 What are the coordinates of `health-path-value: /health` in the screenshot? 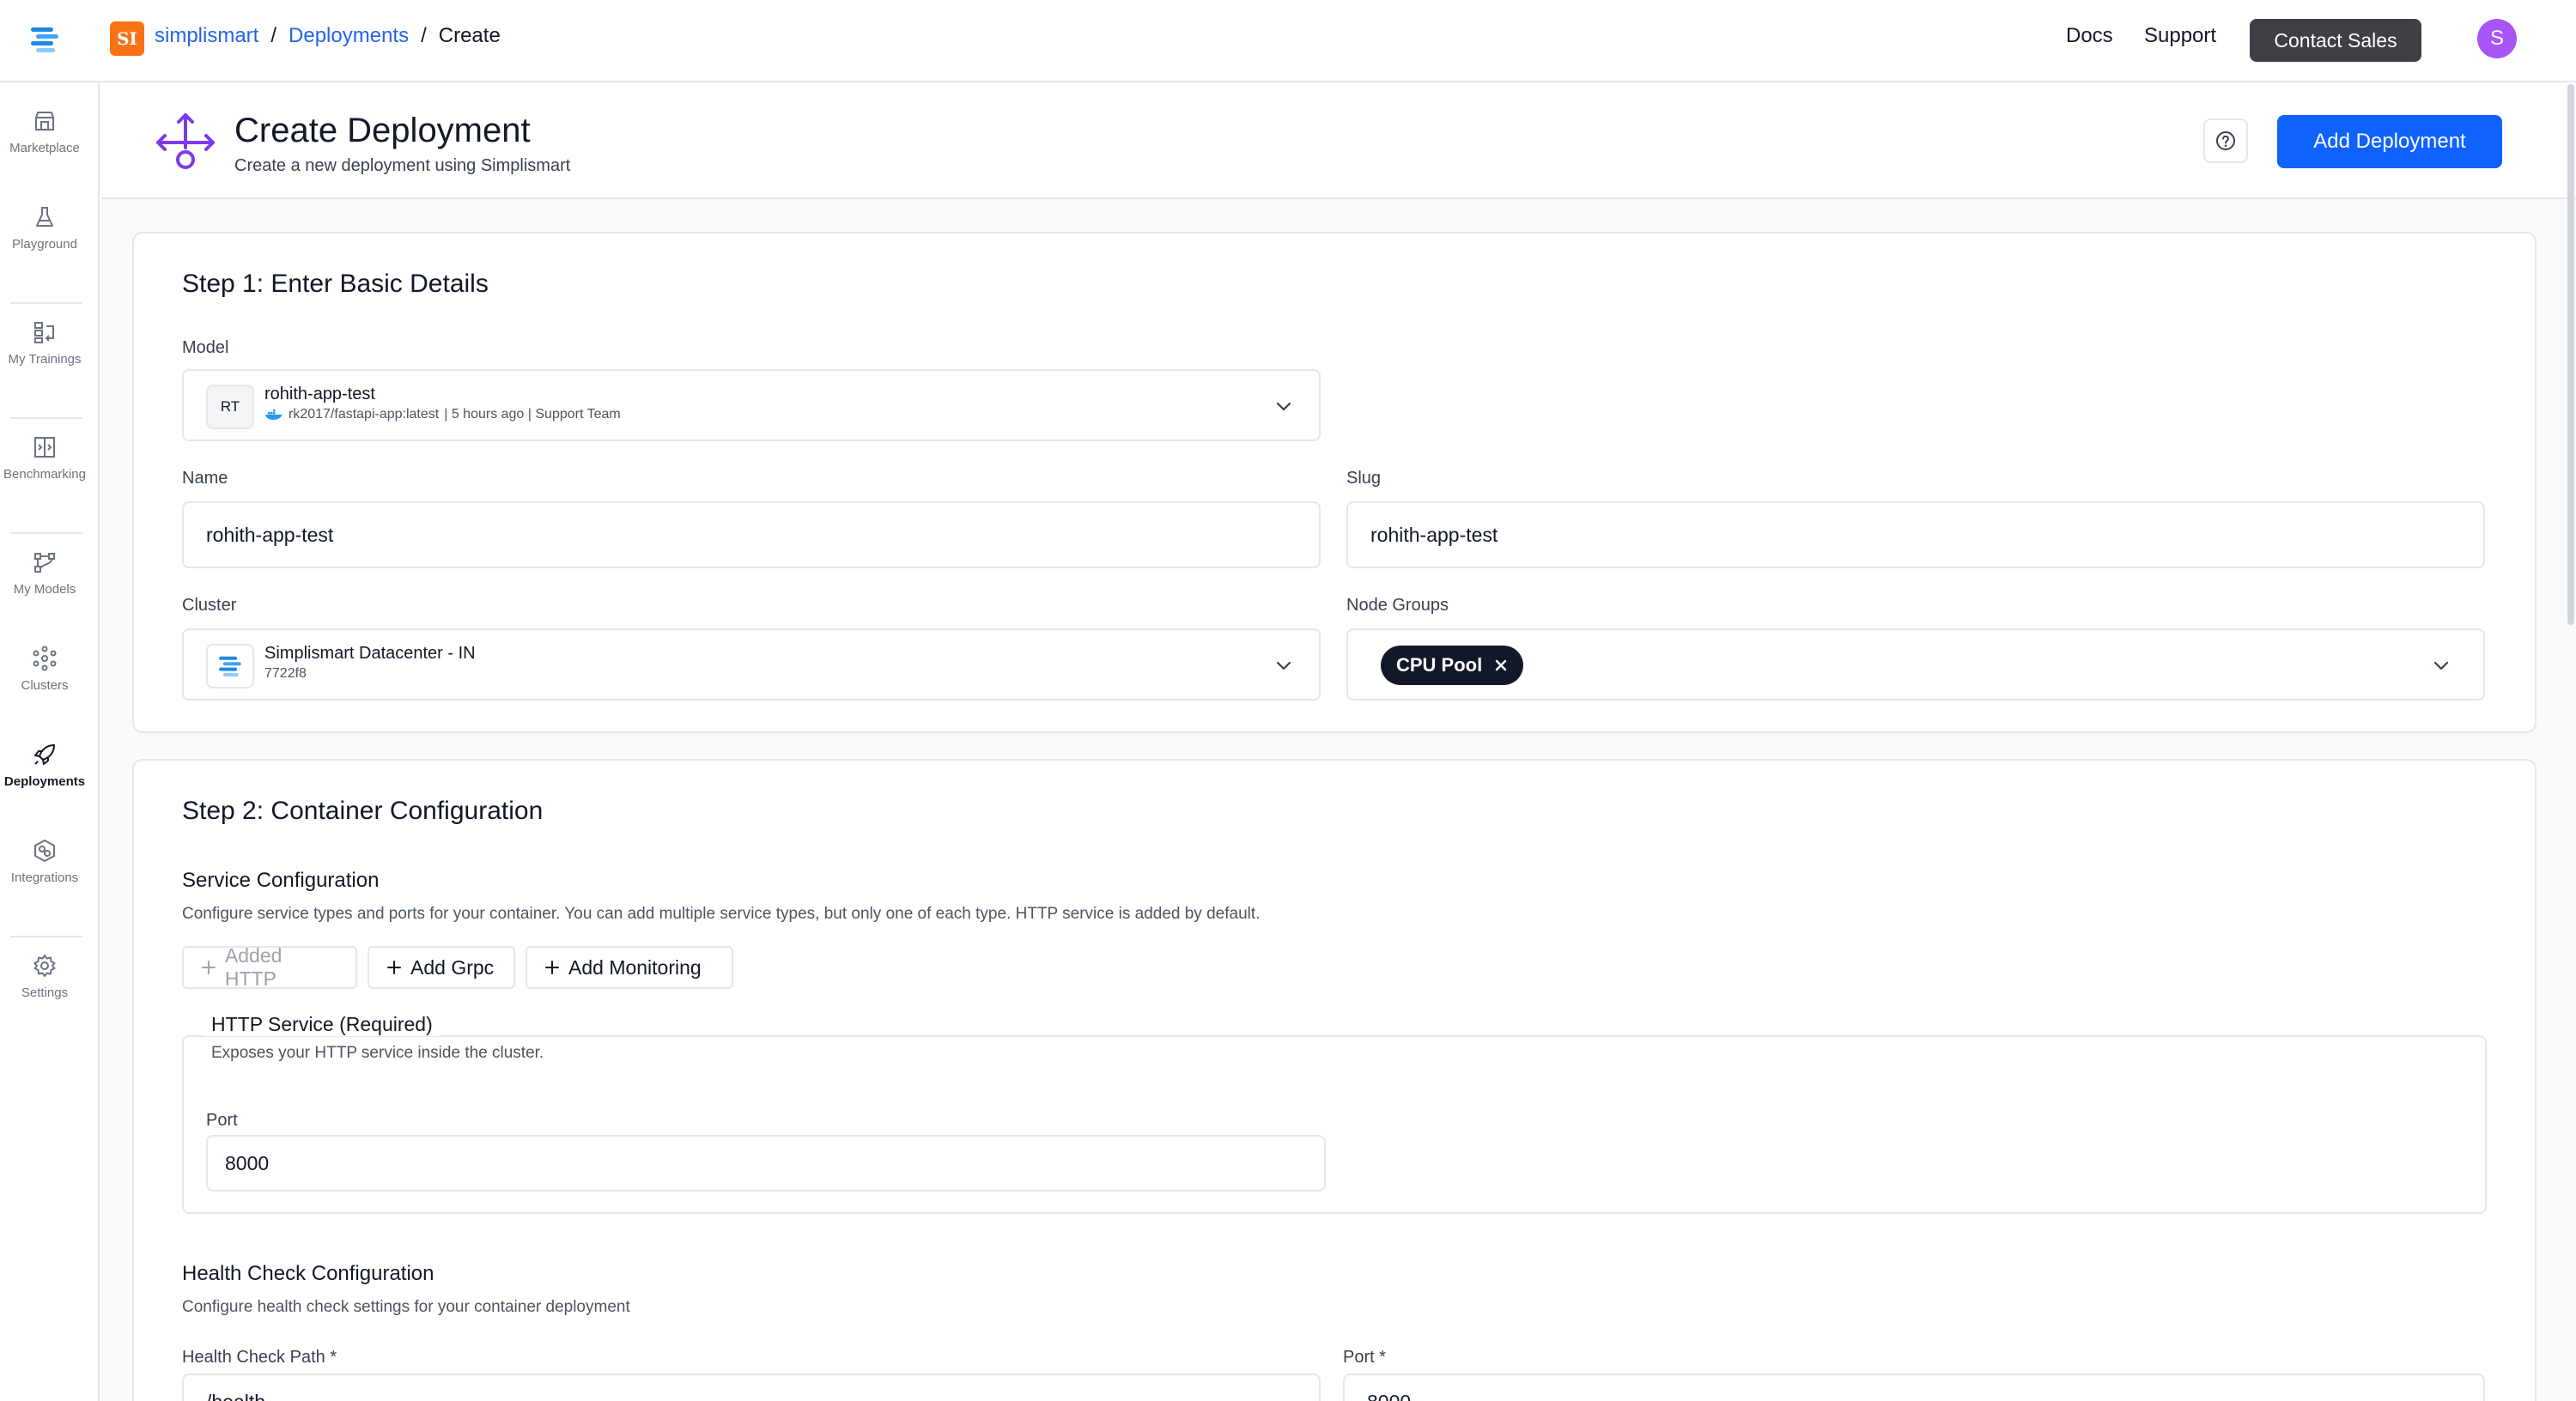 It's located at (236, 1396).